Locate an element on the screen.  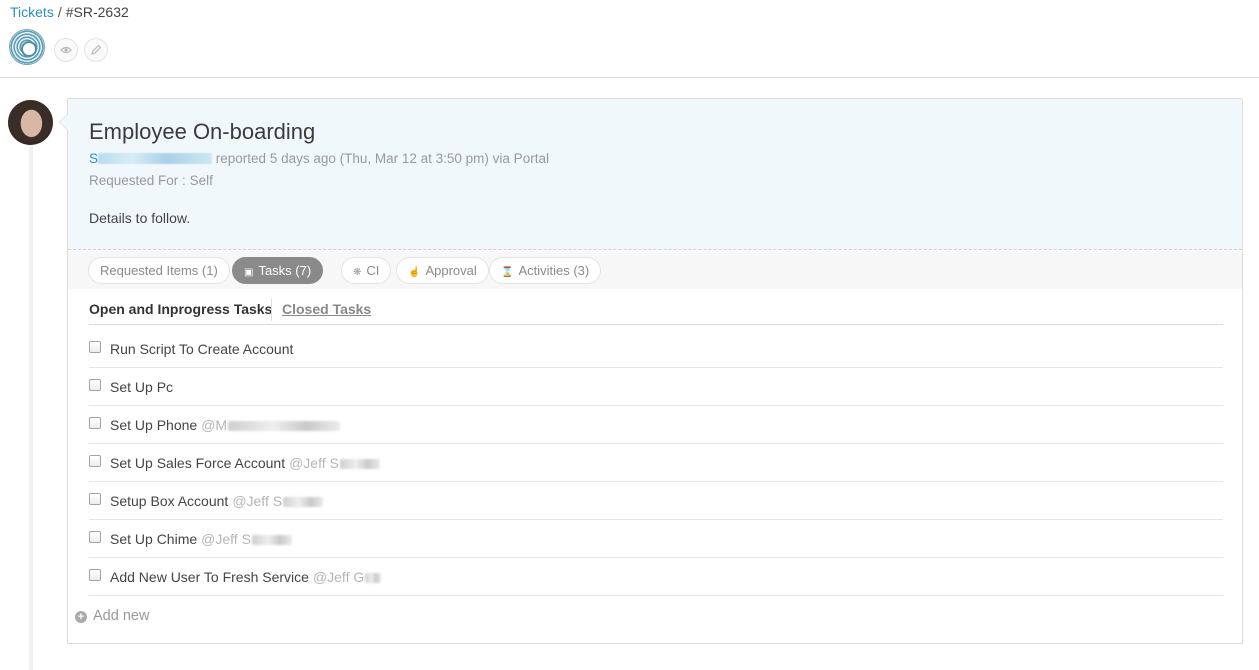
reporter-name-link: S is located at coordinates (151, 158).